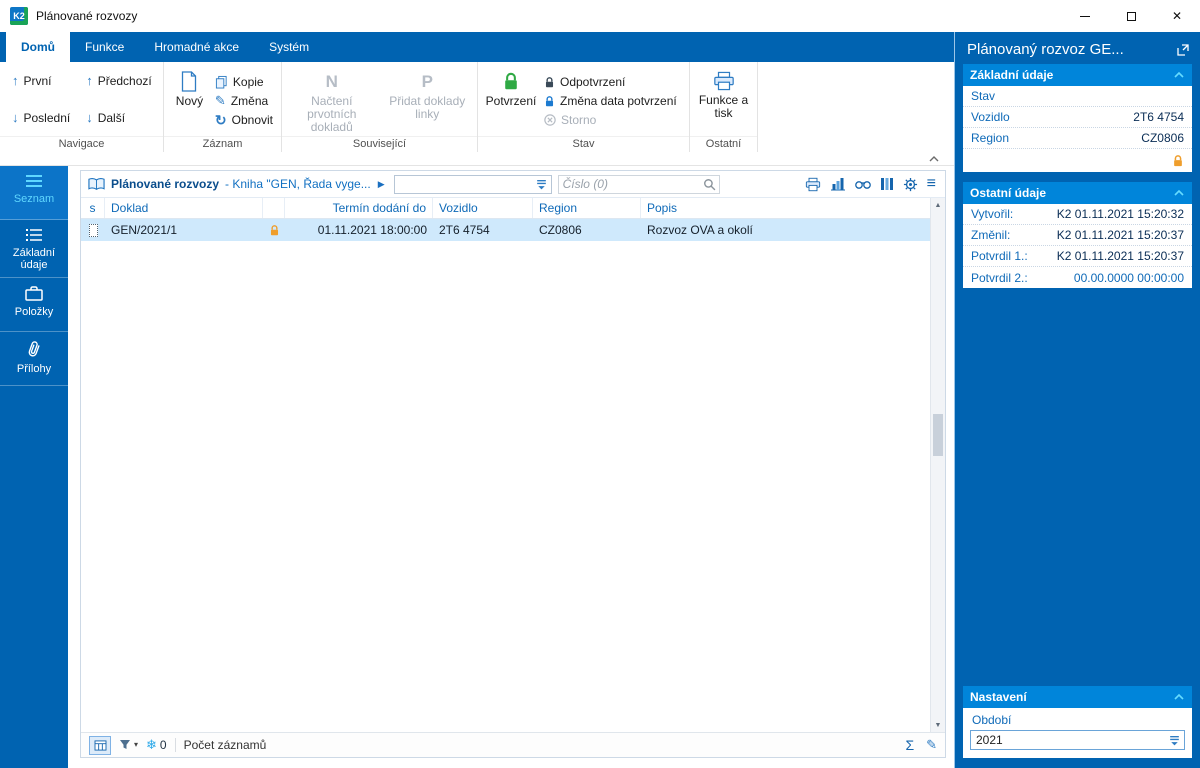  What do you see at coordinates (332, 101) in the screenshot?
I see `load-source-docs-button: N Načtení prvotních dokladů` at bounding box center [332, 101].